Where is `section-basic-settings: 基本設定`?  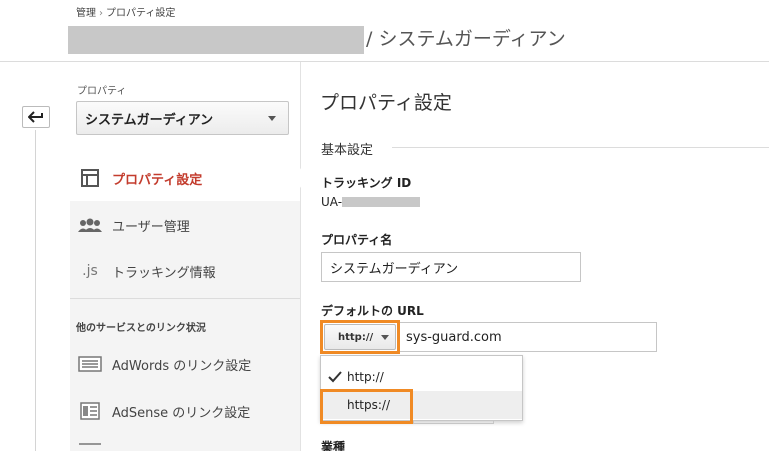
section-basic-settings: 基本設定 is located at coordinates (347, 150).